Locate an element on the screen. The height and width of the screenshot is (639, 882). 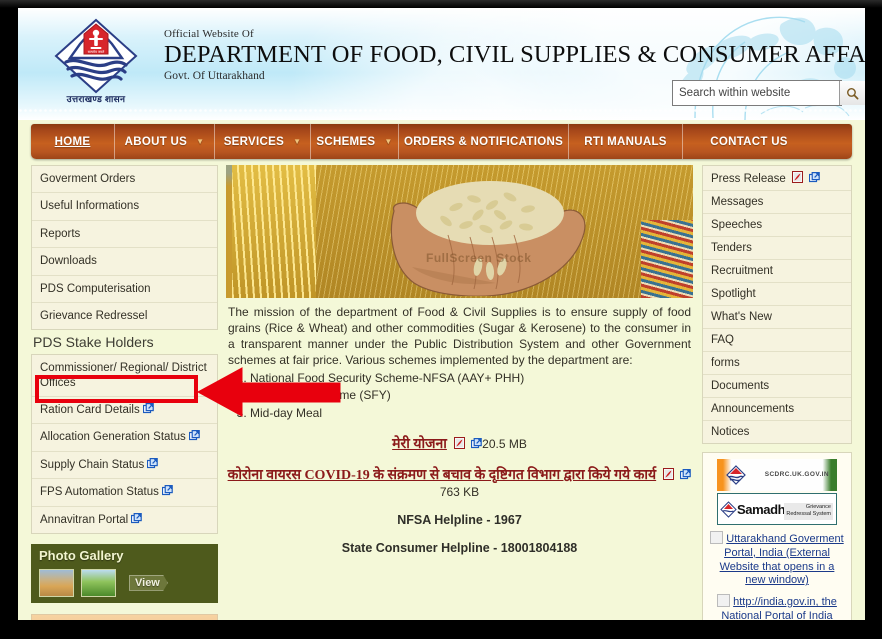
document-link-row: मेरी योजना 20.5 MB is located at coordinates (459, 443).